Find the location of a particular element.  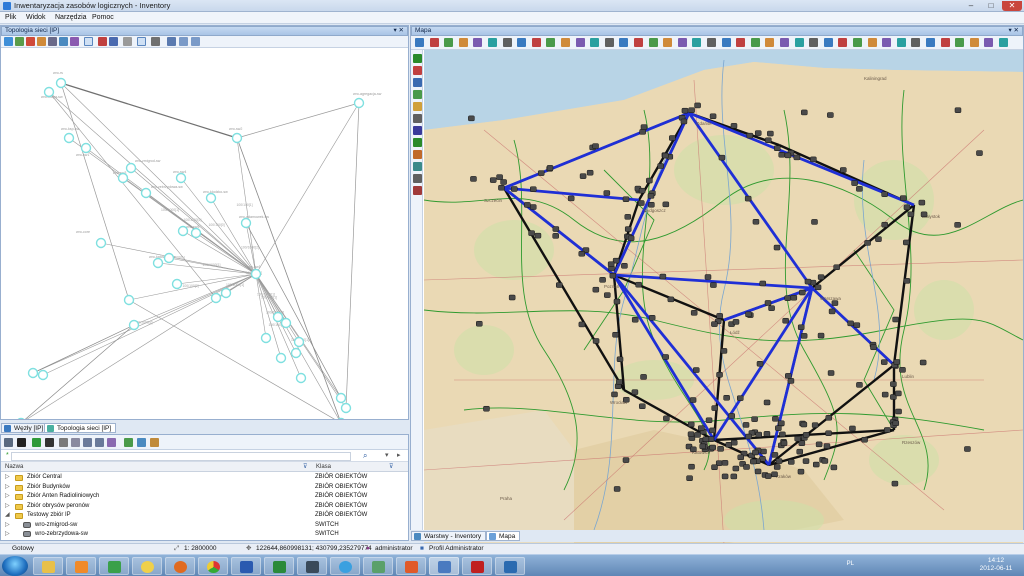

panel-pin-icon: ▾ ✕ is located at coordinates (398, 31).